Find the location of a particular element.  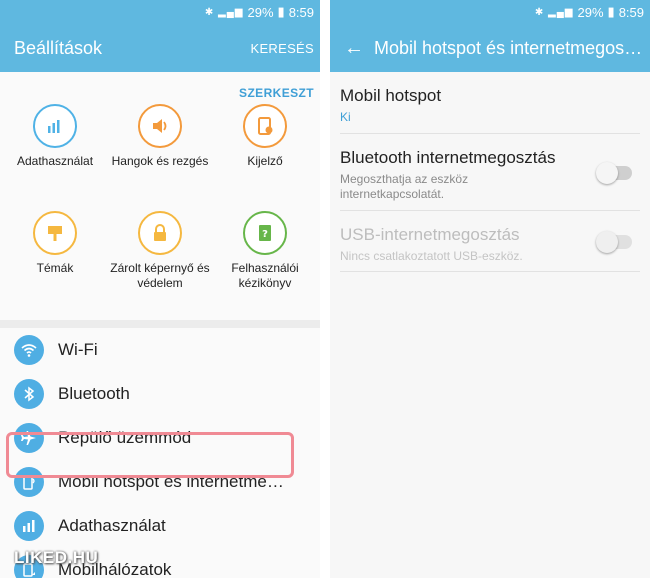

quick-item-user-manual: ? Felhasználói kézikönyv is located at coordinates (265, 265).